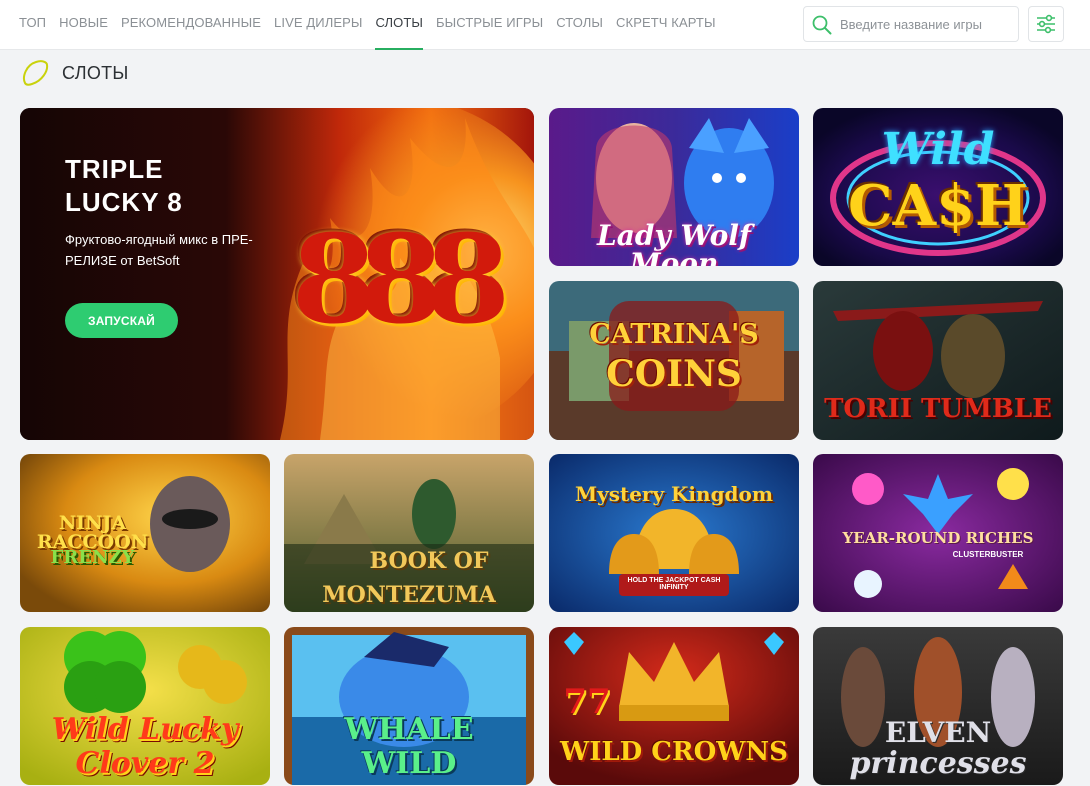 The width and height of the screenshot is (1090, 786). I want to click on search-icon, so click(822, 25).